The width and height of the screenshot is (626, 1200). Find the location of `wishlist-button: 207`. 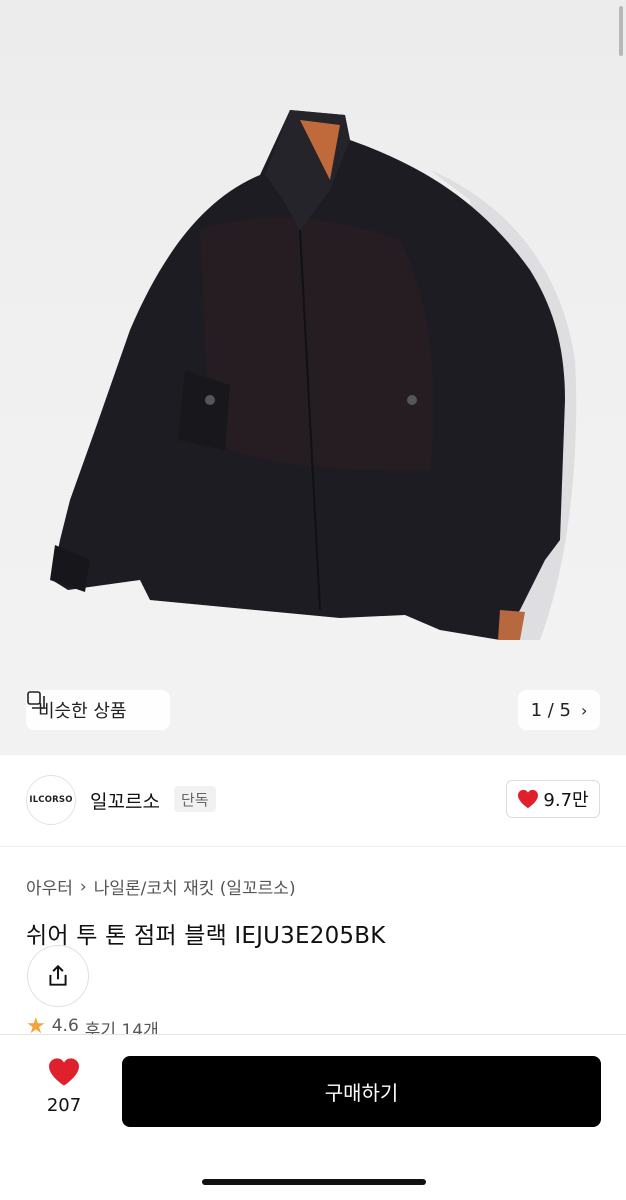

wishlist-button: 207 is located at coordinates (64, 1086).